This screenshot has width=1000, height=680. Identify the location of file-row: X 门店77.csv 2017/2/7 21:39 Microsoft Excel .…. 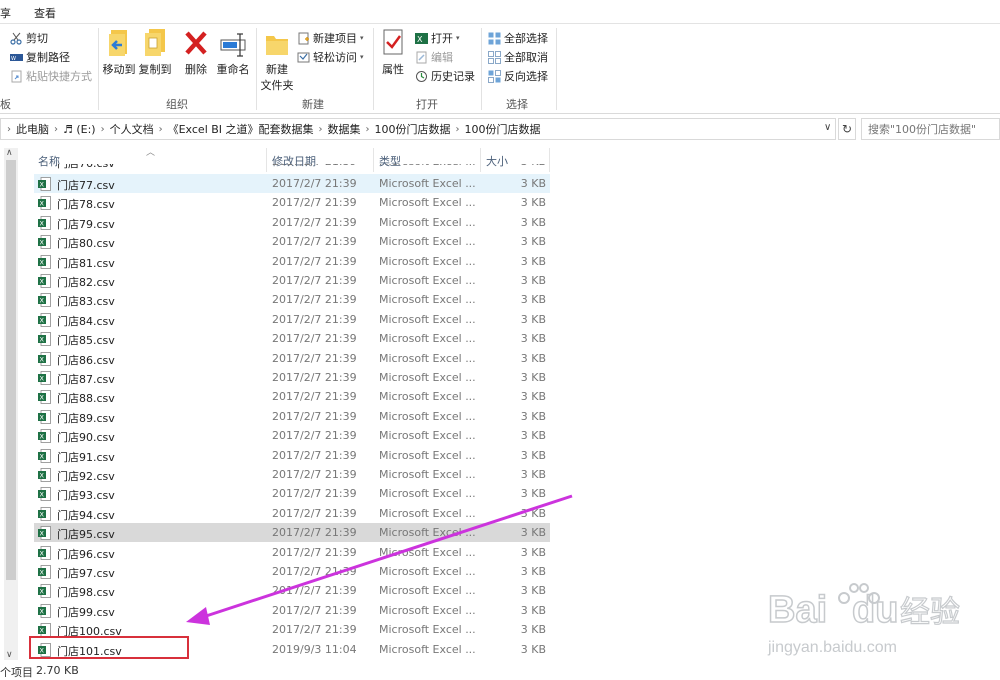
(292, 183).